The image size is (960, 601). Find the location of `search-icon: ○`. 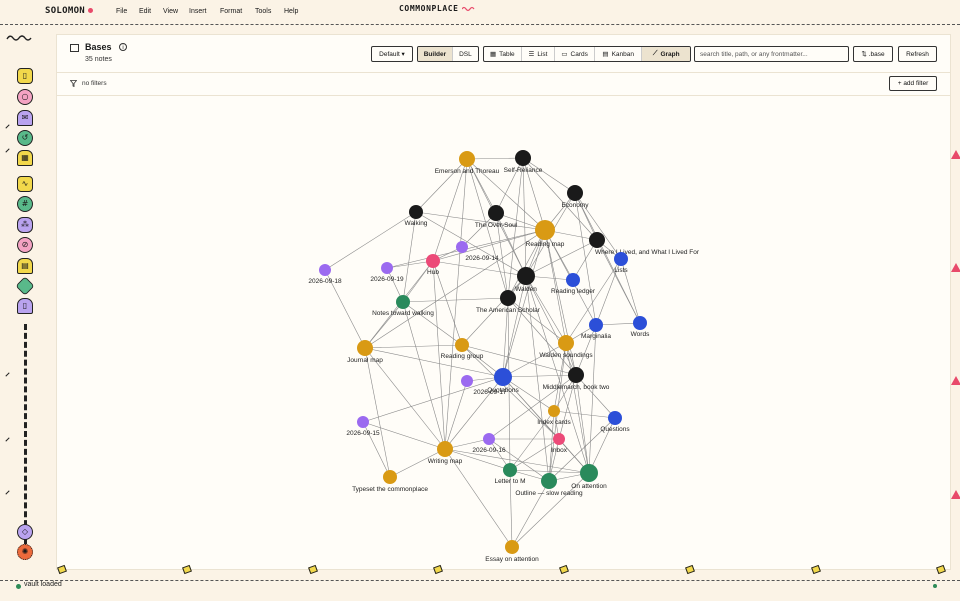

search-icon: ○ is located at coordinates (25, 97).